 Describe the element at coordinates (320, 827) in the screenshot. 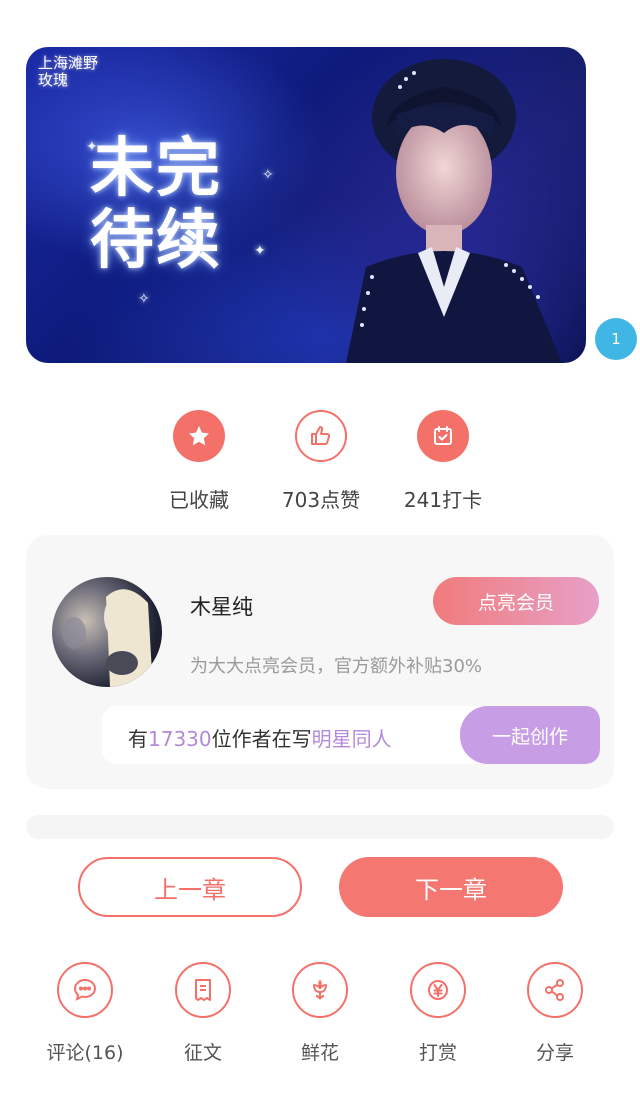

I see `divider-bar` at that location.